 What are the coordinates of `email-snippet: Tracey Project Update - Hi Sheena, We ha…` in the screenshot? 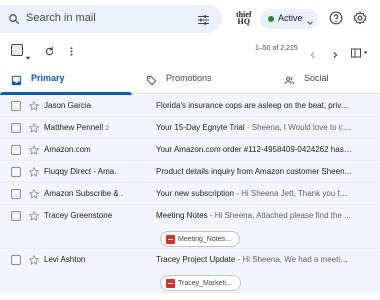 It's located at (254, 259).